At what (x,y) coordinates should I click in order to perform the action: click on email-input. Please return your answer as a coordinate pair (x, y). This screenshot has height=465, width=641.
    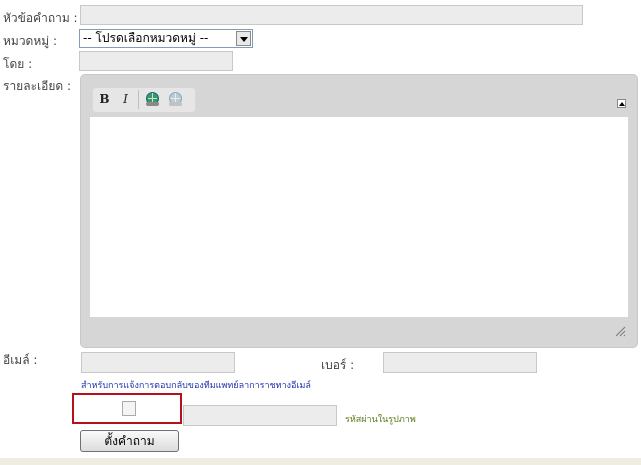
    Looking at the image, I should click on (158, 362).